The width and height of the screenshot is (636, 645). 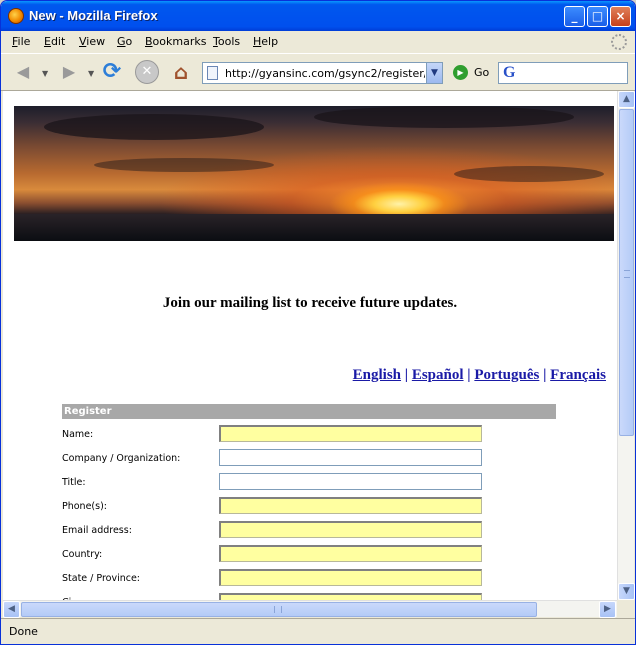 What do you see at coordinates (91, 73) in the screenshot?
I see `forward-history-dropdown-icon: ▼` at bounding box center [91, 73].